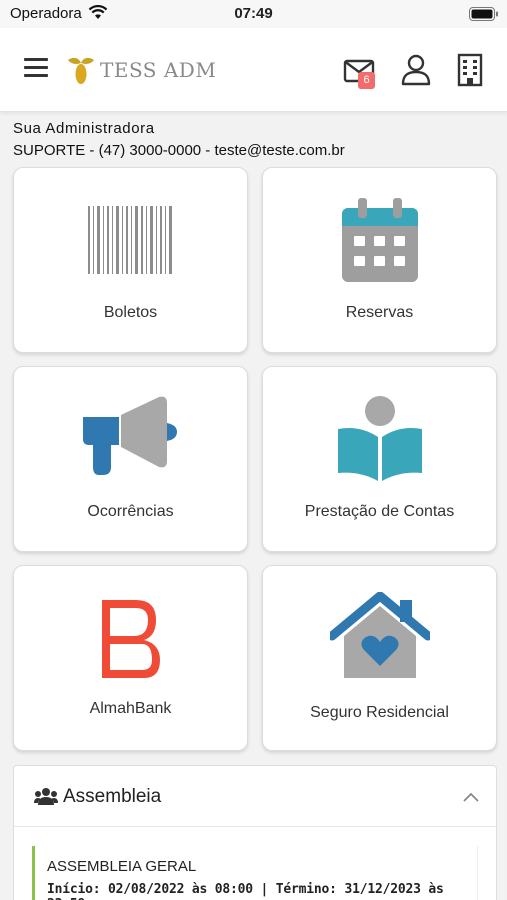 The width and height of the screenshot is (507, 900). Describe the element at coordinates (255, 796) in the screenshot. I see `assembleia-header: Assembleia` at that location.